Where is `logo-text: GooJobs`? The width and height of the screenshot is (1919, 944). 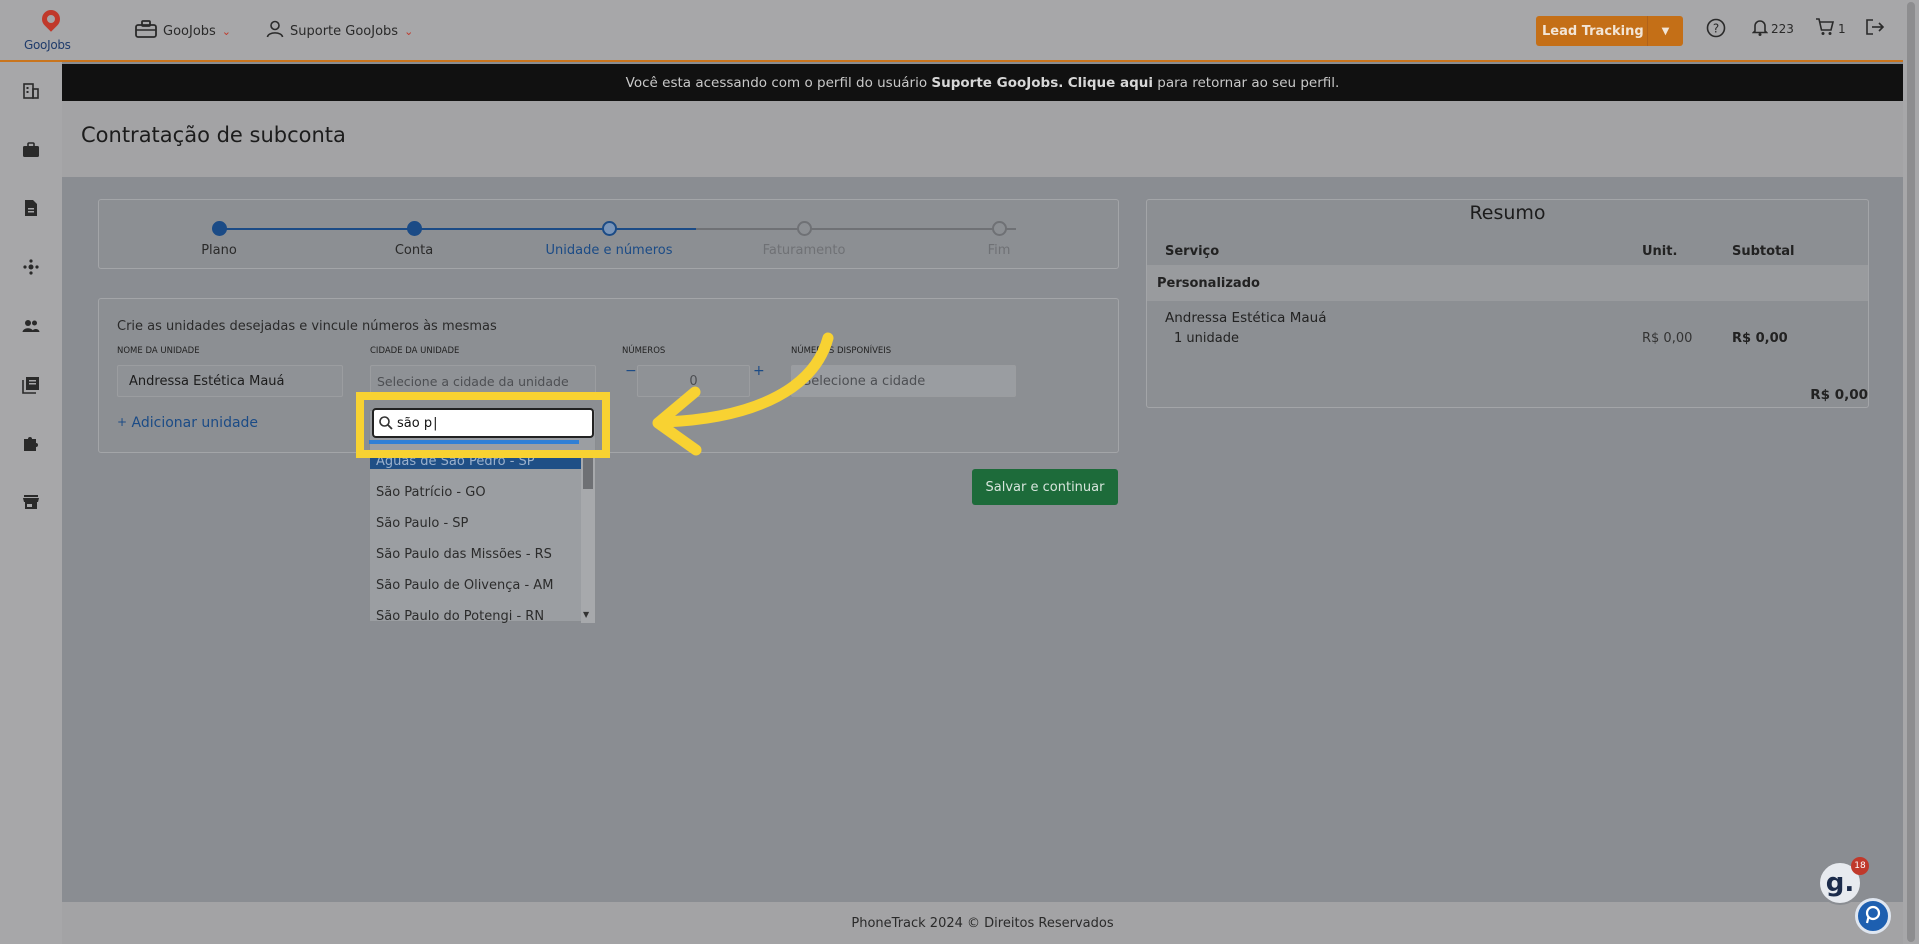 logo-text: GooJobs is located at coordinates (47, 45).